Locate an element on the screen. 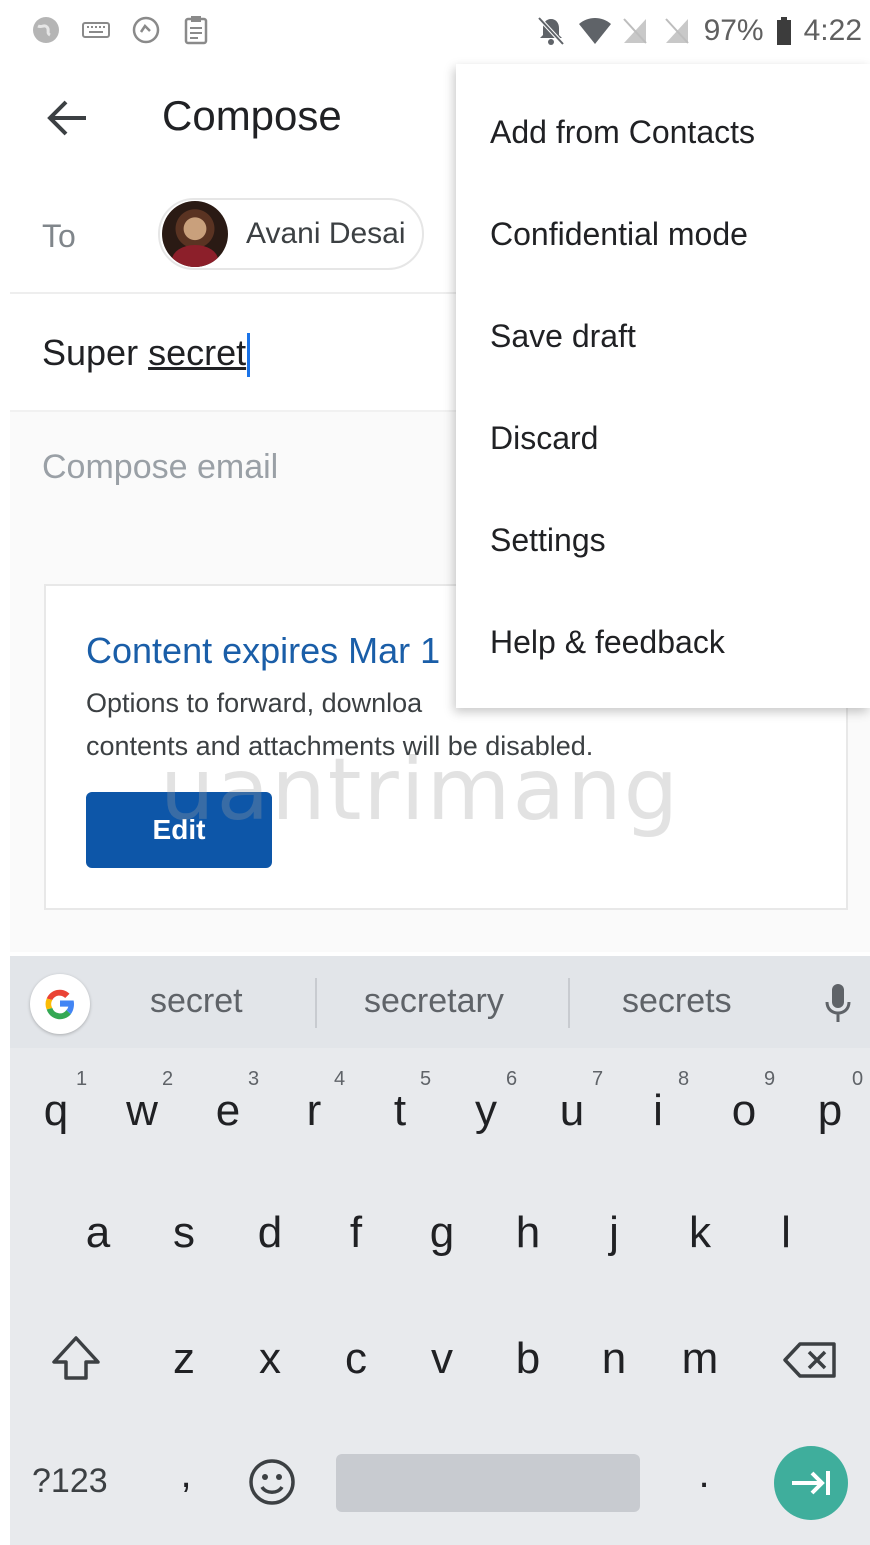  subject-text: Super is located at coordinates (95, 352).